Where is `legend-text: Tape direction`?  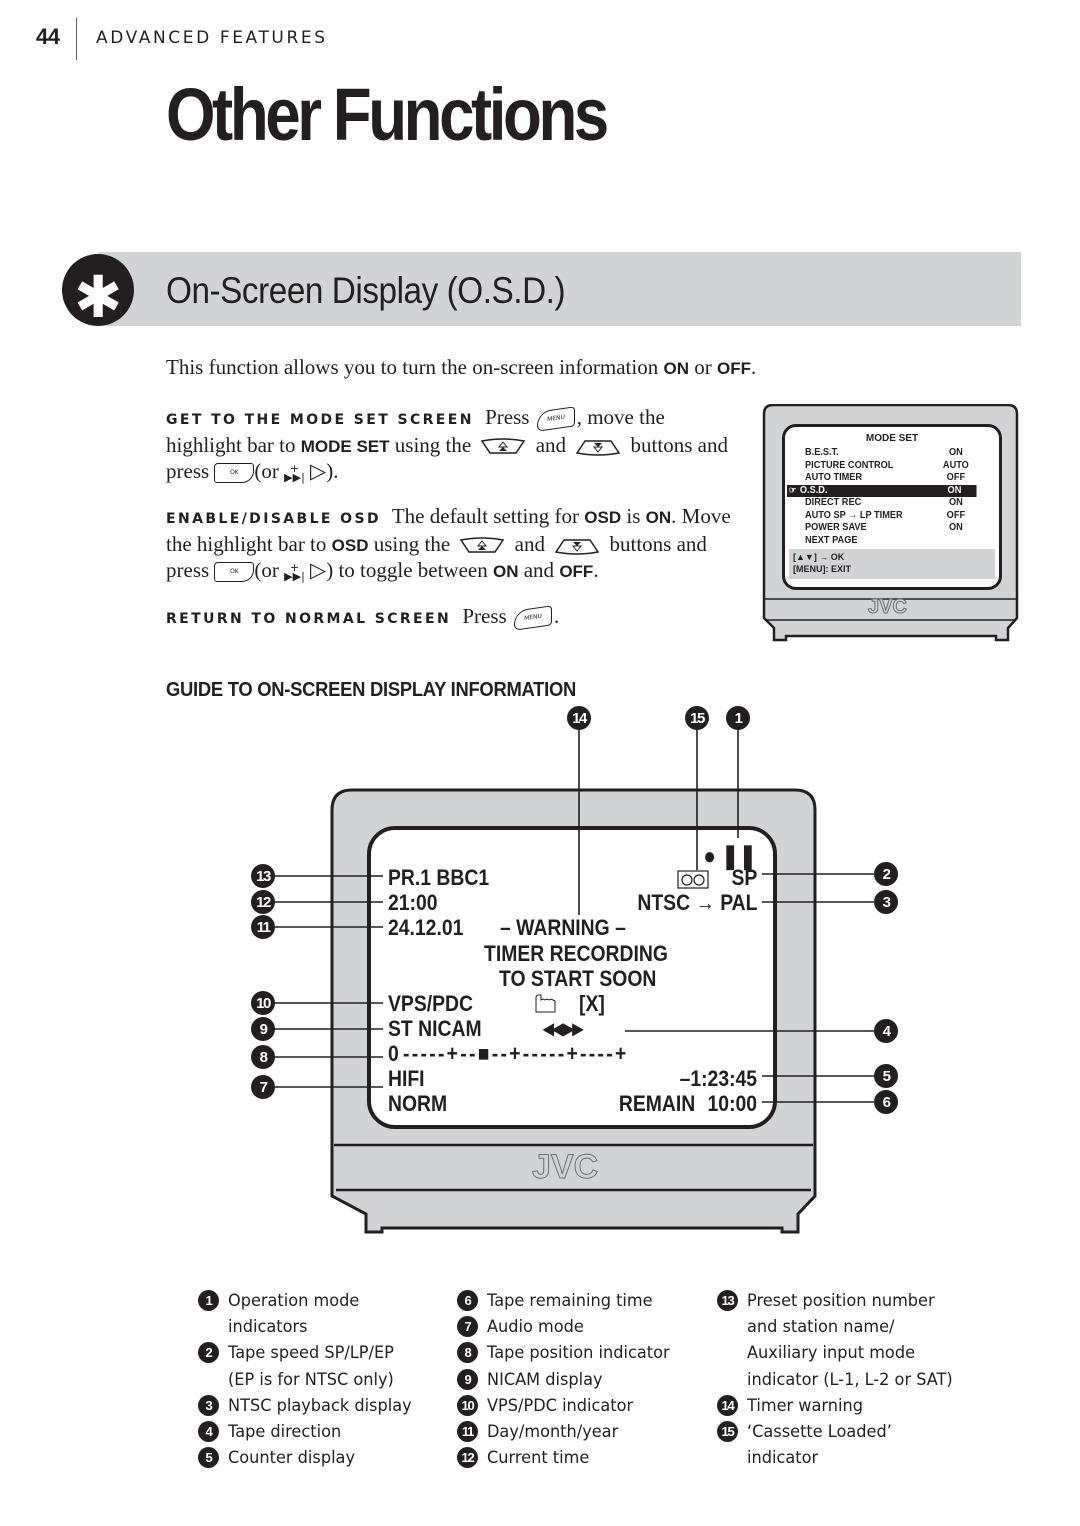 legend-text: Tape direction is located at coordinates (285, 1432).